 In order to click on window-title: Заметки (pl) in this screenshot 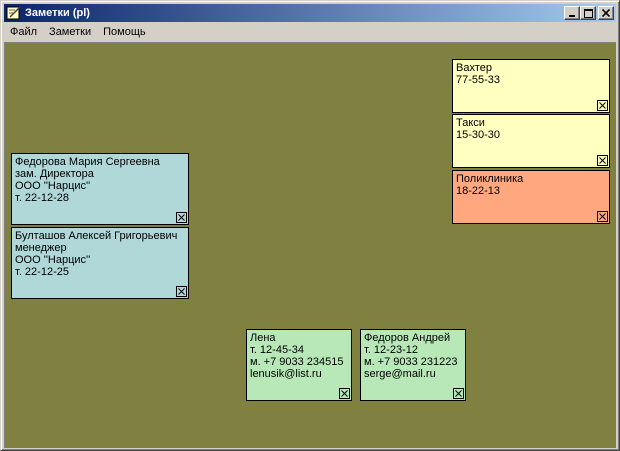, I will do `click(57, 13)`.